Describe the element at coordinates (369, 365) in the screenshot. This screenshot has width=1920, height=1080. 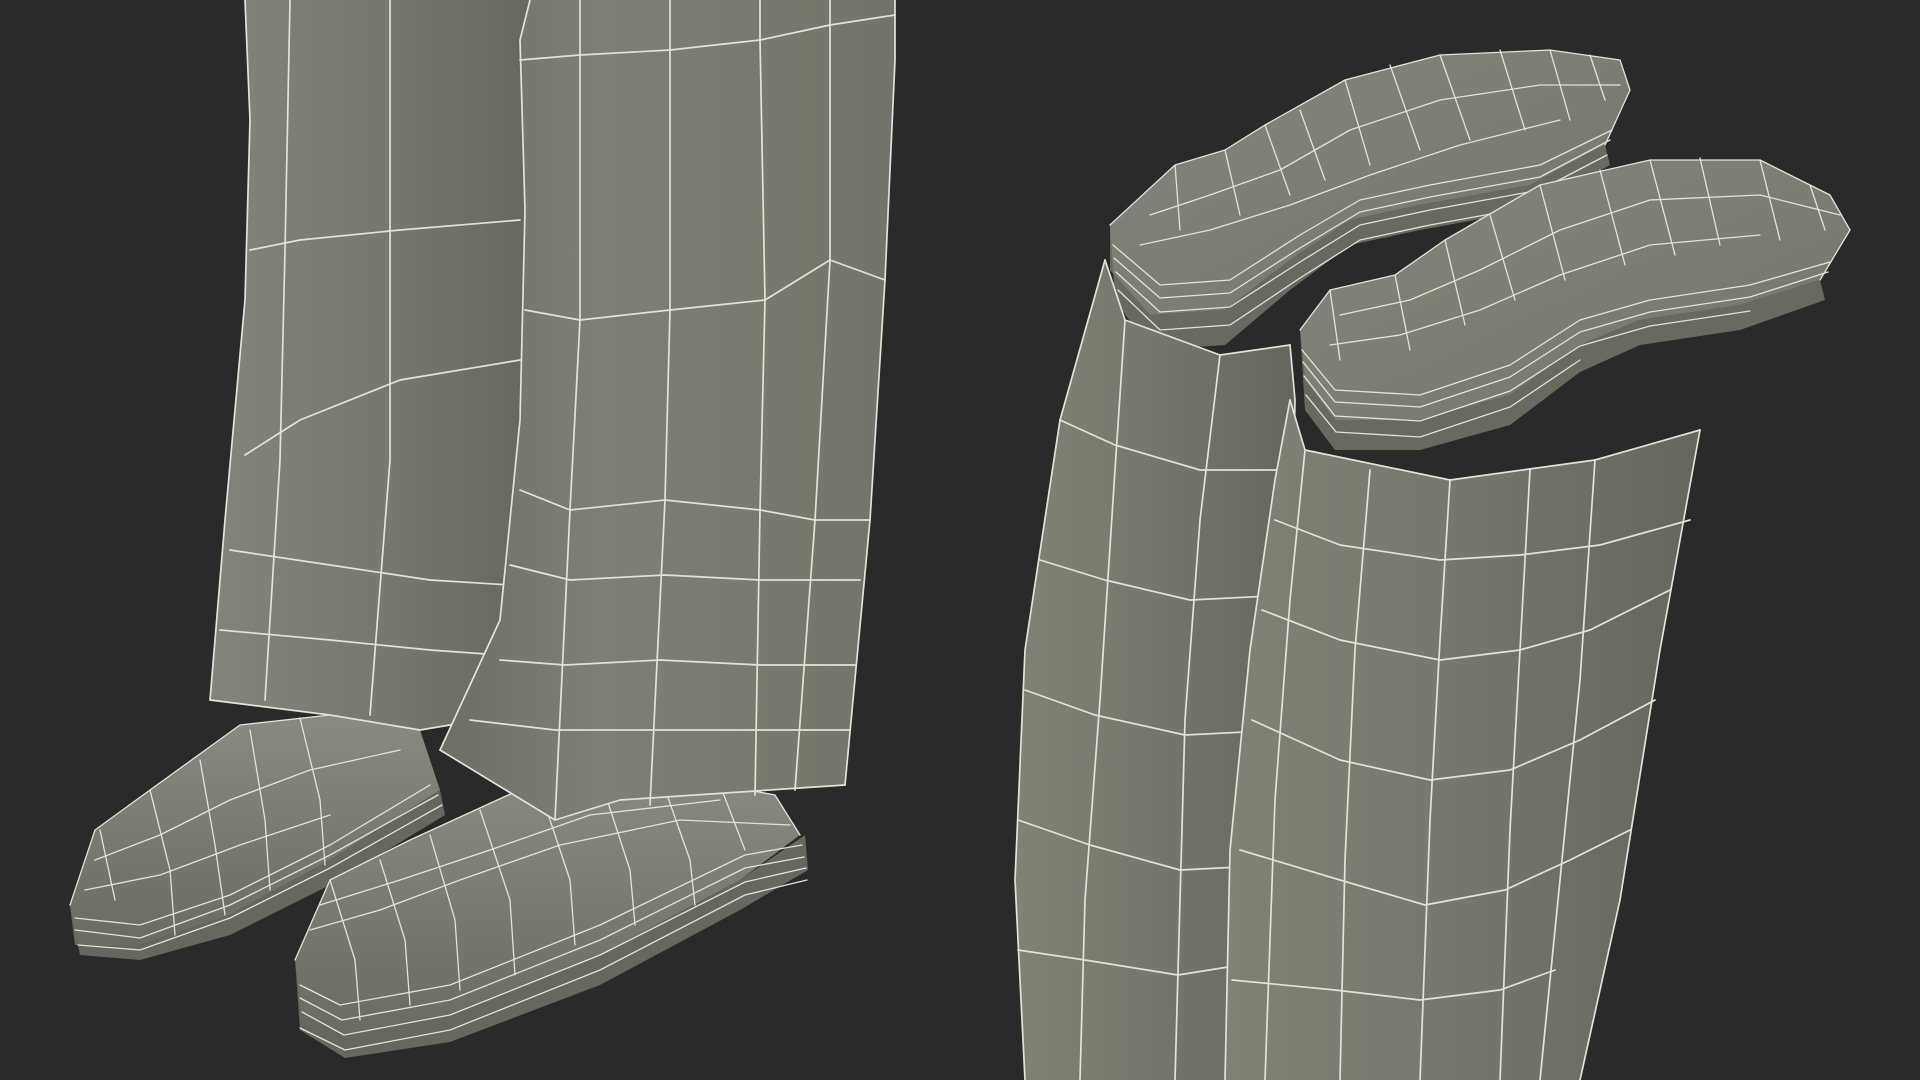
I see `left-trouser-leg` at that location.